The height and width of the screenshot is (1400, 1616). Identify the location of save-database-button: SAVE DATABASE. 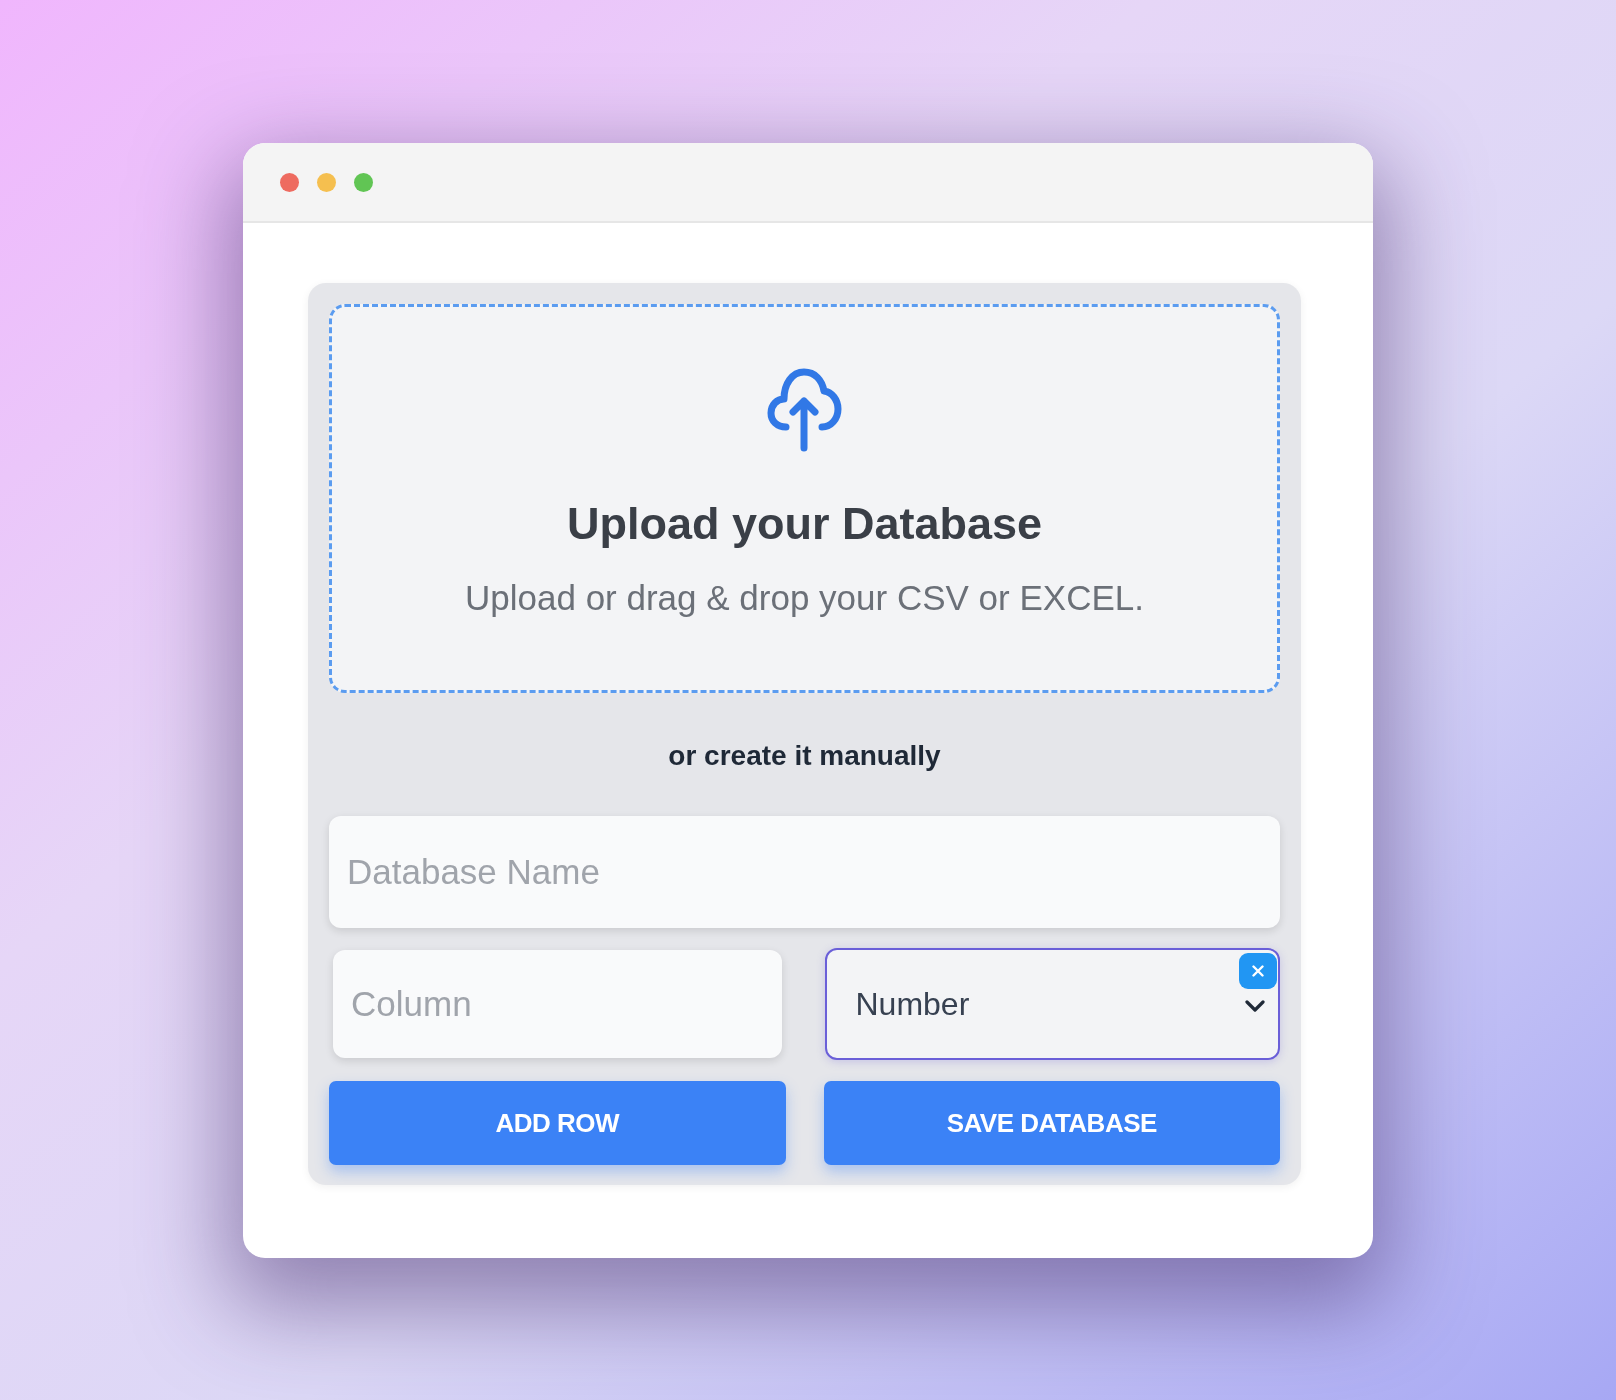
(1051, 1123).